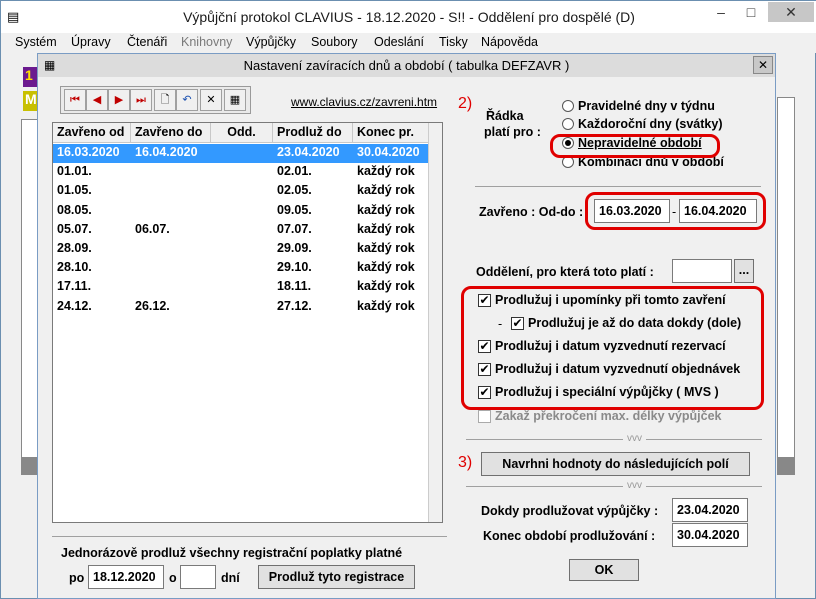  I want to click on table-cell: 23.04.2020, so click(308, 152).